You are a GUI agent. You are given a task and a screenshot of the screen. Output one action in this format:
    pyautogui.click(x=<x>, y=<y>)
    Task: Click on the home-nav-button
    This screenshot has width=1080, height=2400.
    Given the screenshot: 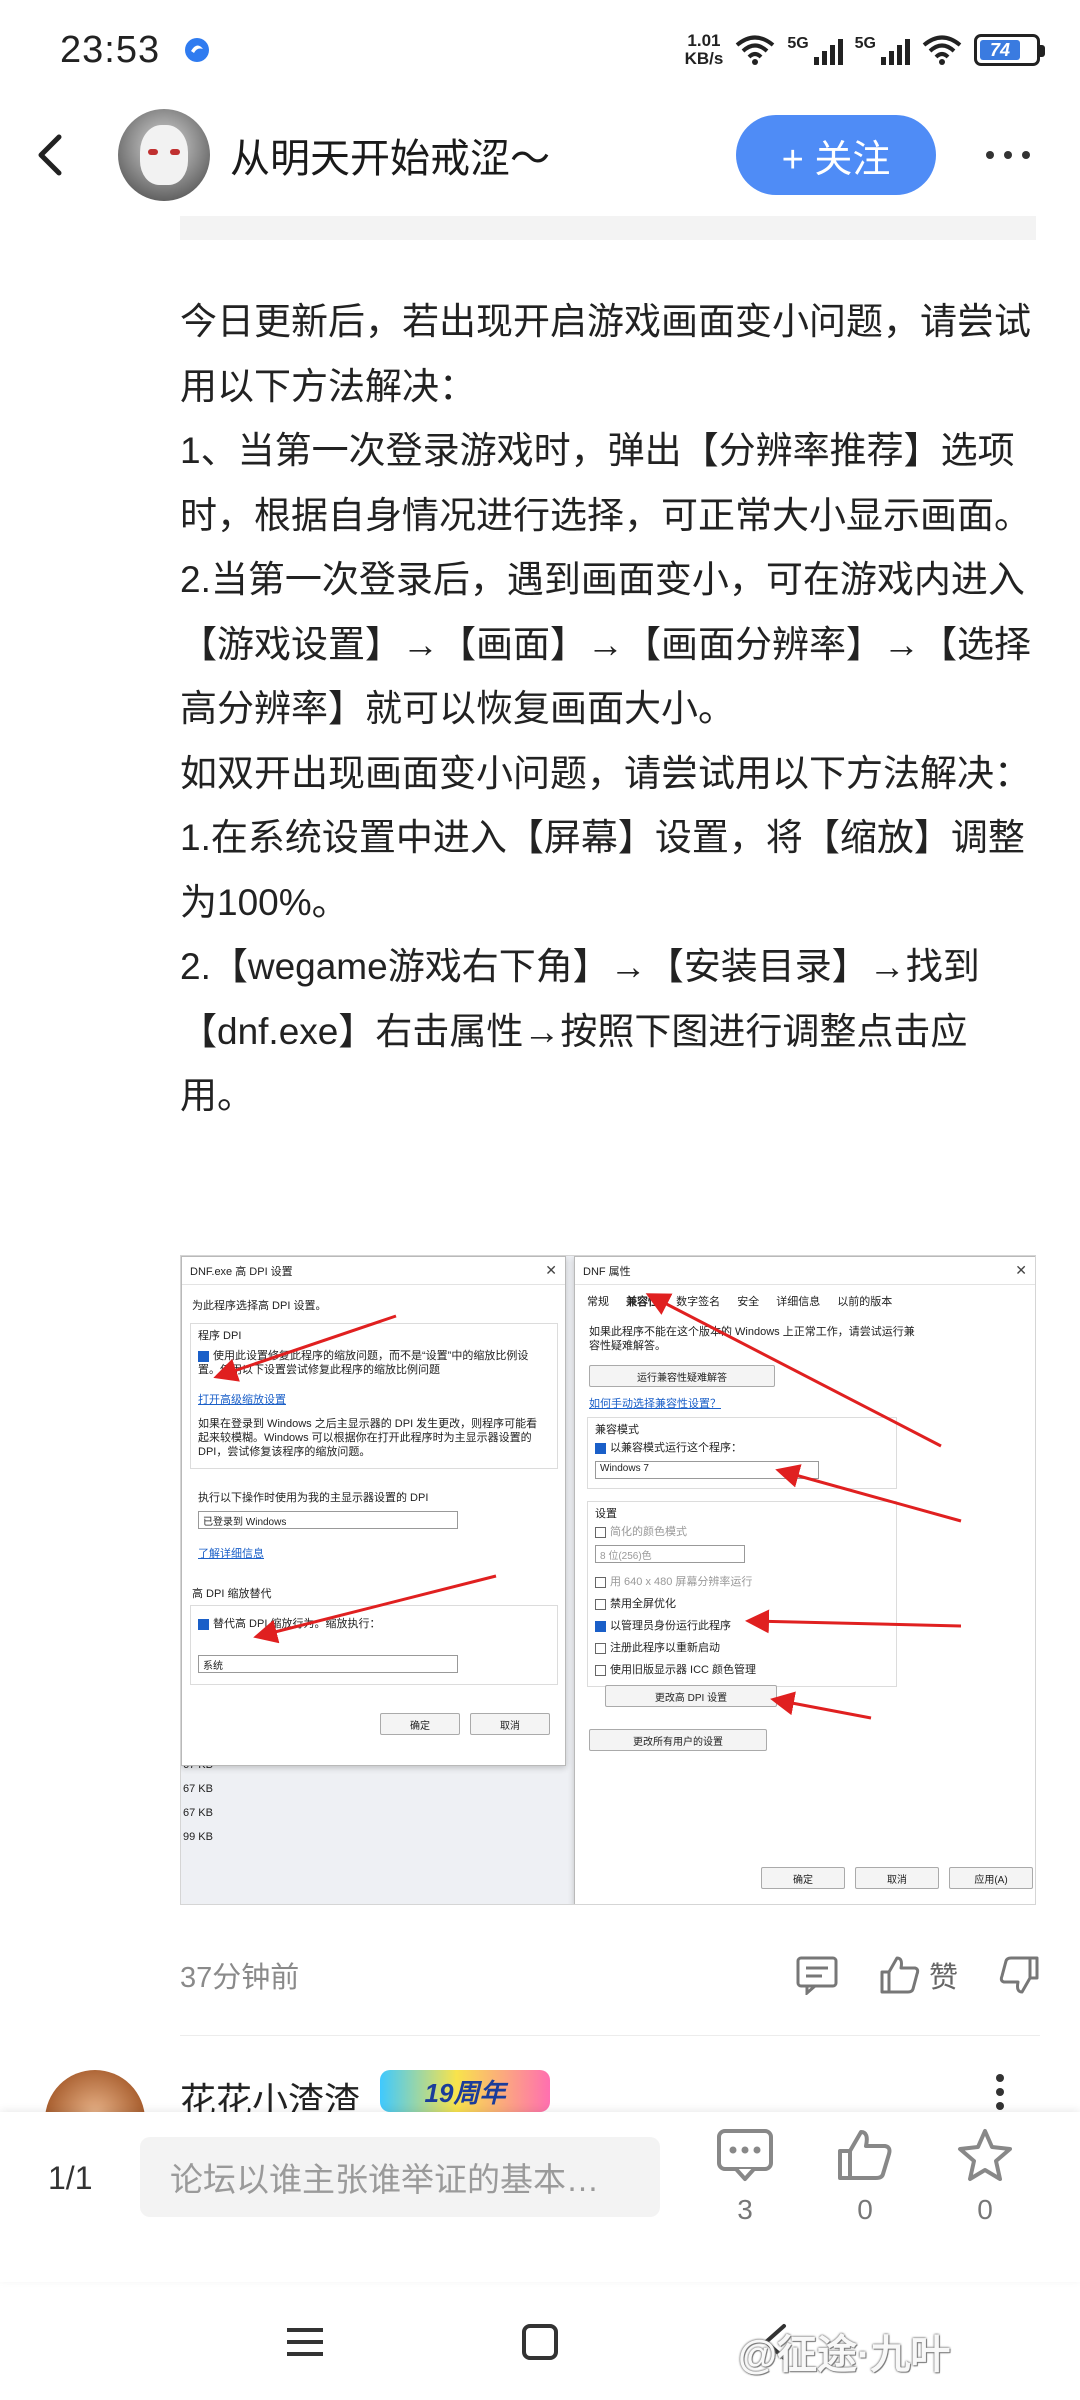 What is the action you would take?
    pyautogui.click(x=540, y=2342)
    